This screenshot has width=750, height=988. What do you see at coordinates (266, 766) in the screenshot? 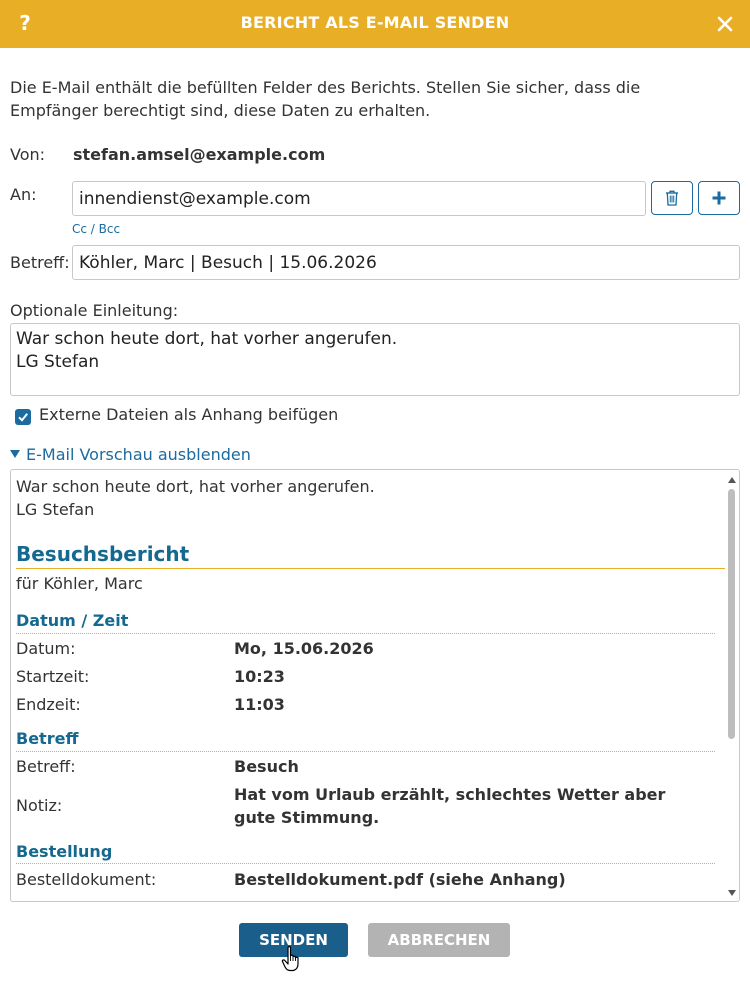
I see `field-value: Besuch` at bounding box center [266, 766].